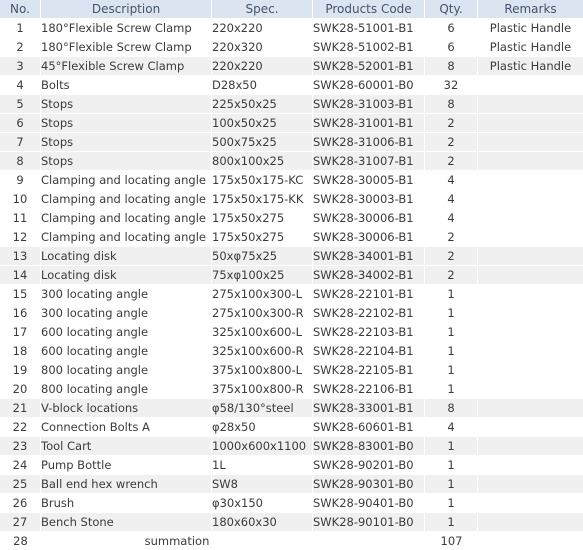  I want to click on cell-no: 6, so click(20, 123).